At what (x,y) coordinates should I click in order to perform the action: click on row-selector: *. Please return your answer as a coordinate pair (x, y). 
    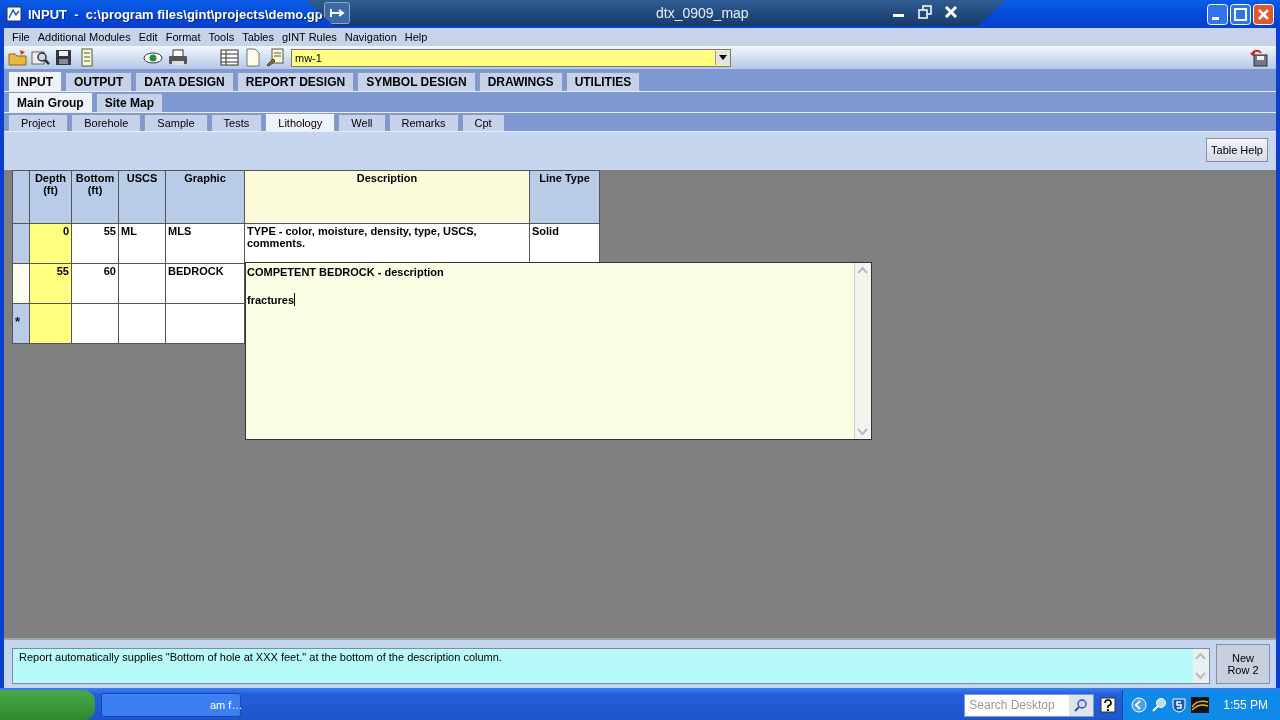
    Looking at the image, I should click on (21, 323).